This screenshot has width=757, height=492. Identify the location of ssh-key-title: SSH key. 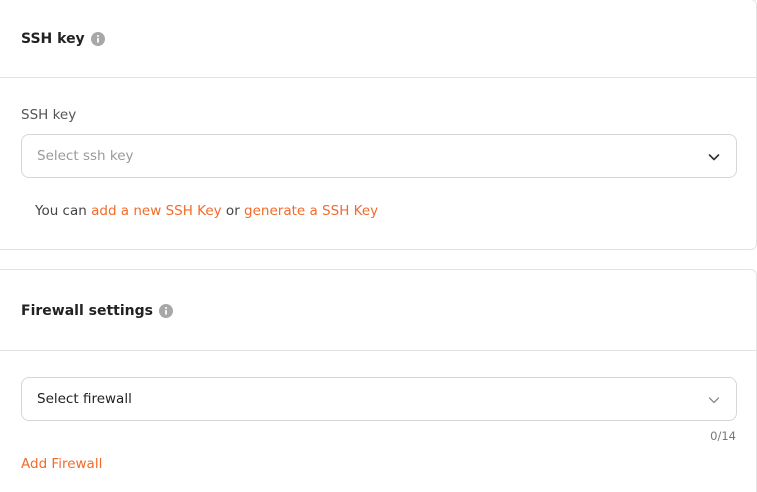
(63, 39).